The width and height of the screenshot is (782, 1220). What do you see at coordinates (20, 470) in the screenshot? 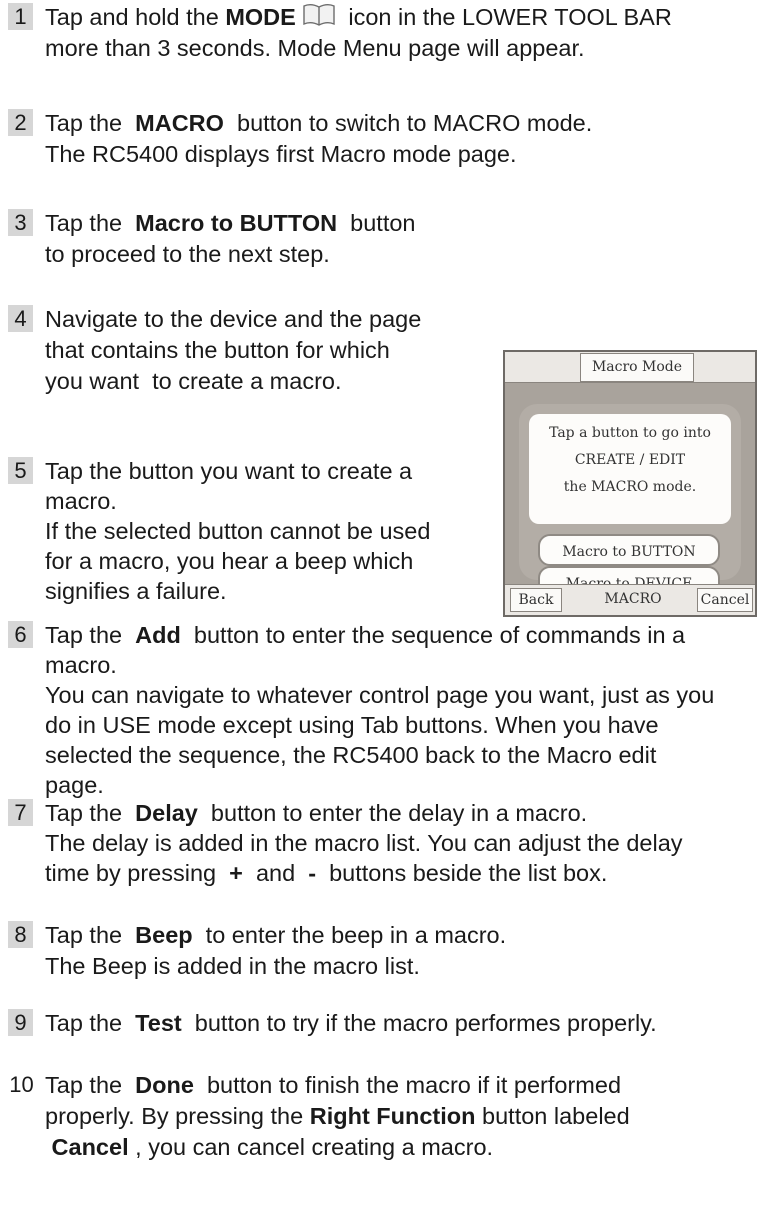
I see `step-number: 5` at bounding box center [20, 470].